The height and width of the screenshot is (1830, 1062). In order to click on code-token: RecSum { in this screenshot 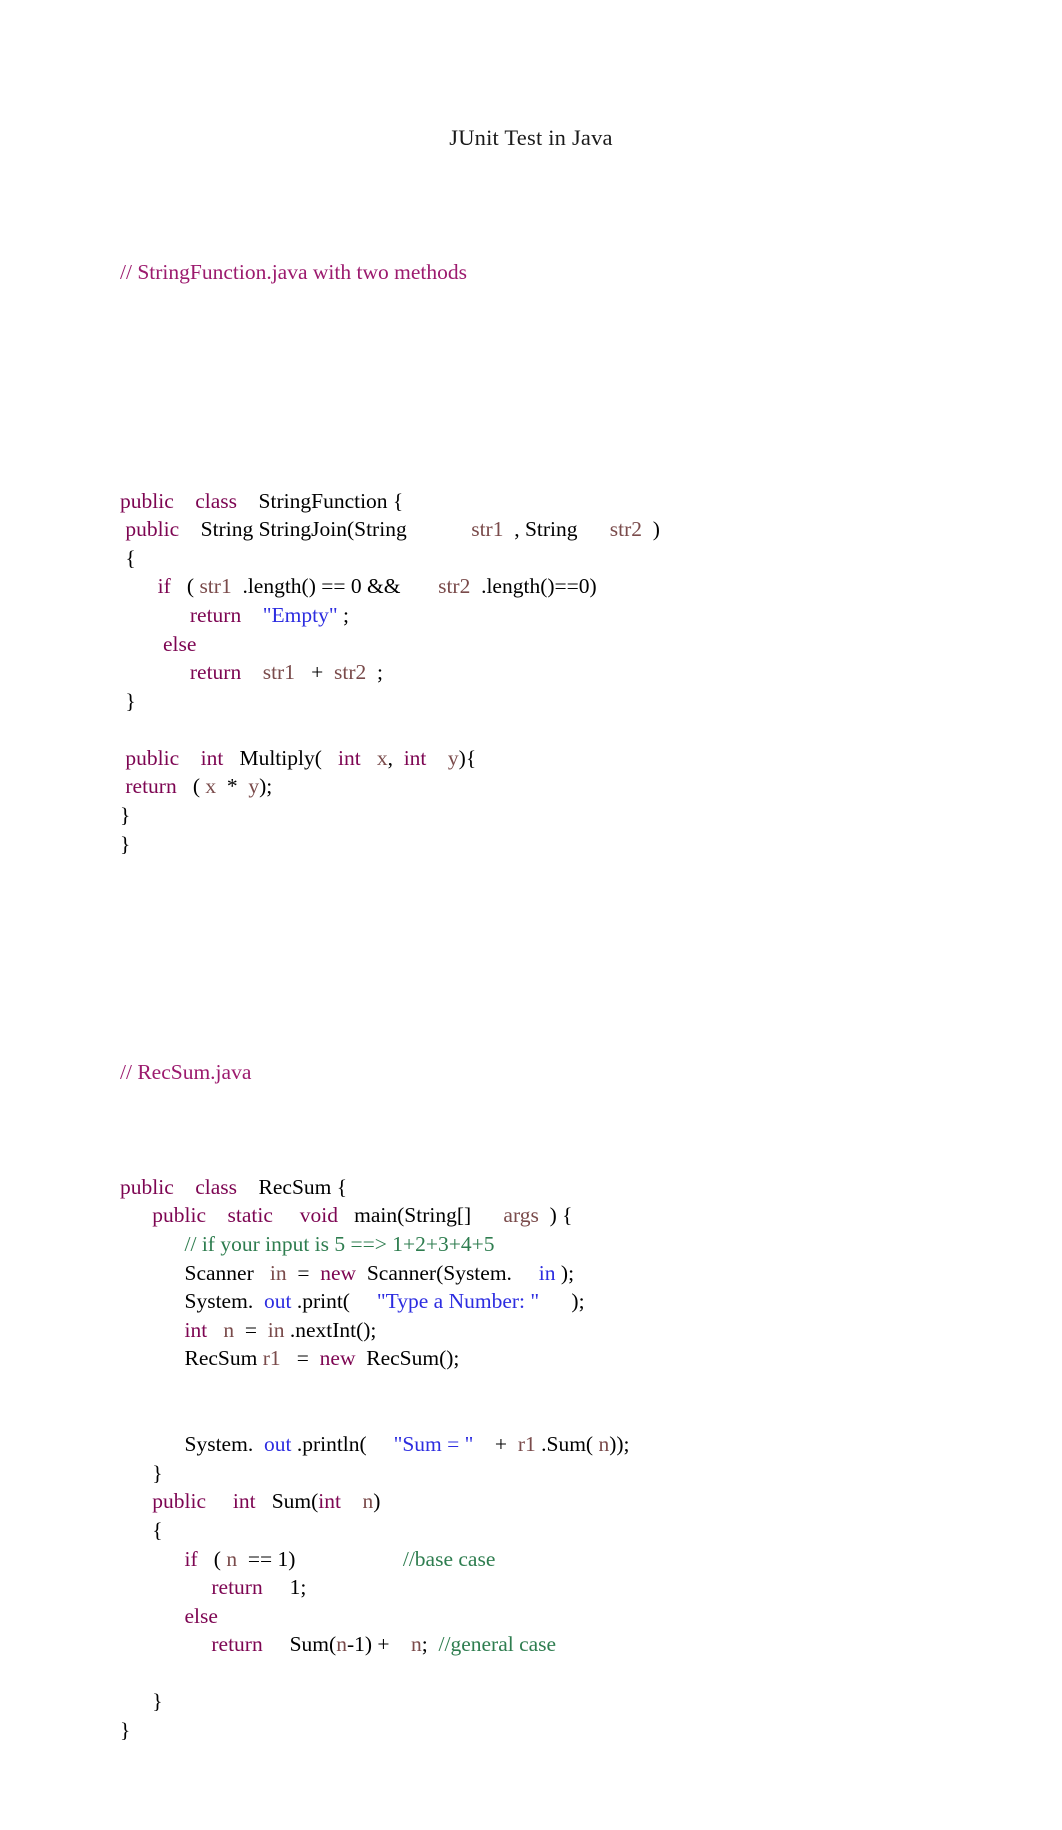, I will do `click(303, 1186)`.